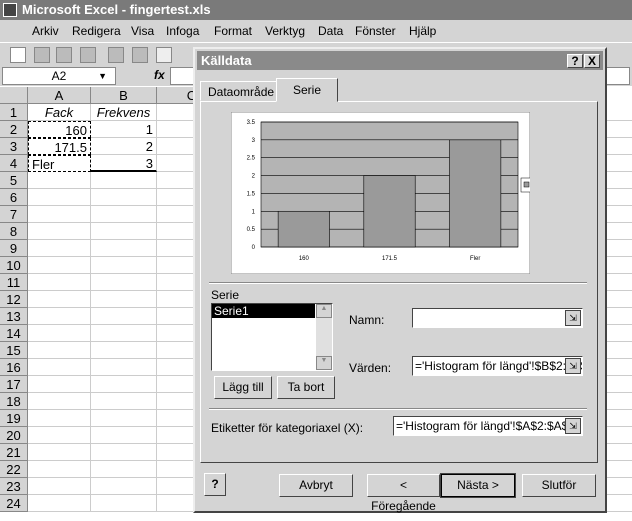 This screenshot has height=521, width=632. Describe the element at coordinates (59, 401) in the screenshot. I see `cell-A18` at that location.